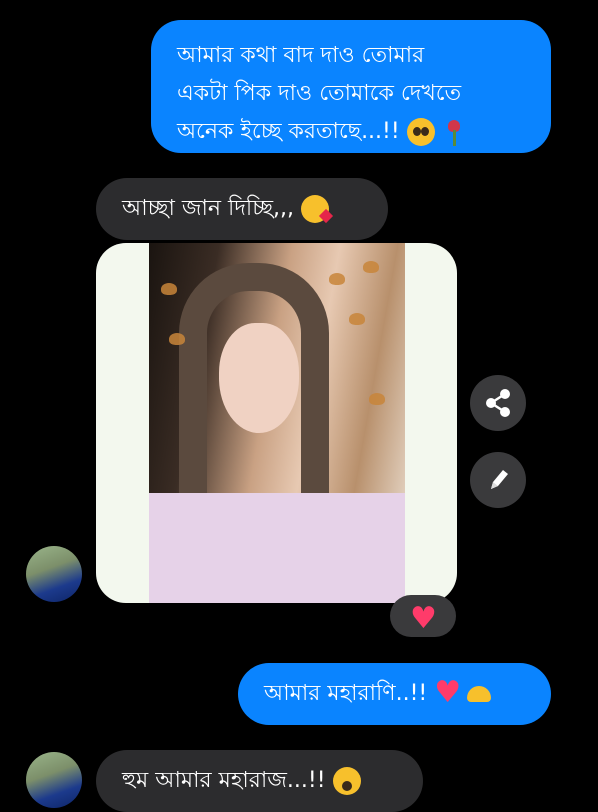 Image resolution: width=598 pixels, height=812 pixels. I want to click on reaction-badge, so click(423, 616).